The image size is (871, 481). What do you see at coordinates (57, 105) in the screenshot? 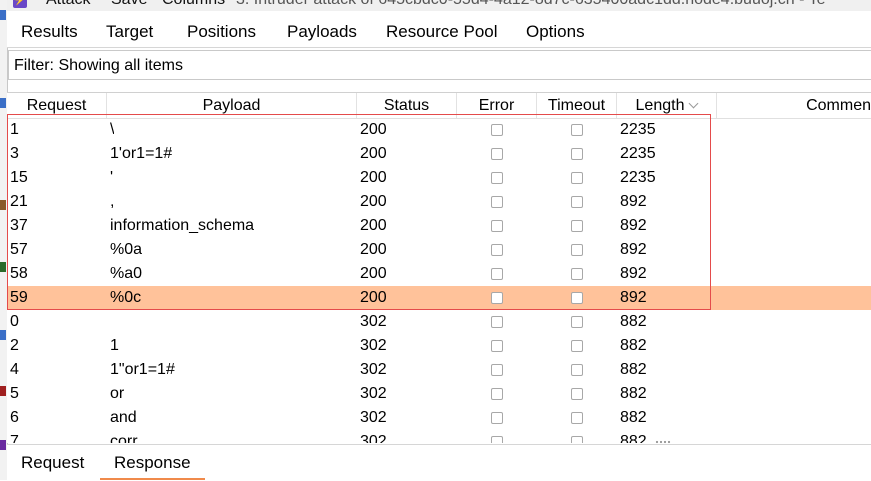
I see `column-header-request: Request` at bounding box center [57, 105].